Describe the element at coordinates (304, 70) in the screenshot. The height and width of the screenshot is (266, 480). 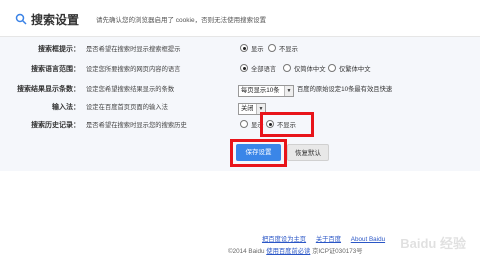
I see `language-option-simplified: 仅简体中文` at that location.